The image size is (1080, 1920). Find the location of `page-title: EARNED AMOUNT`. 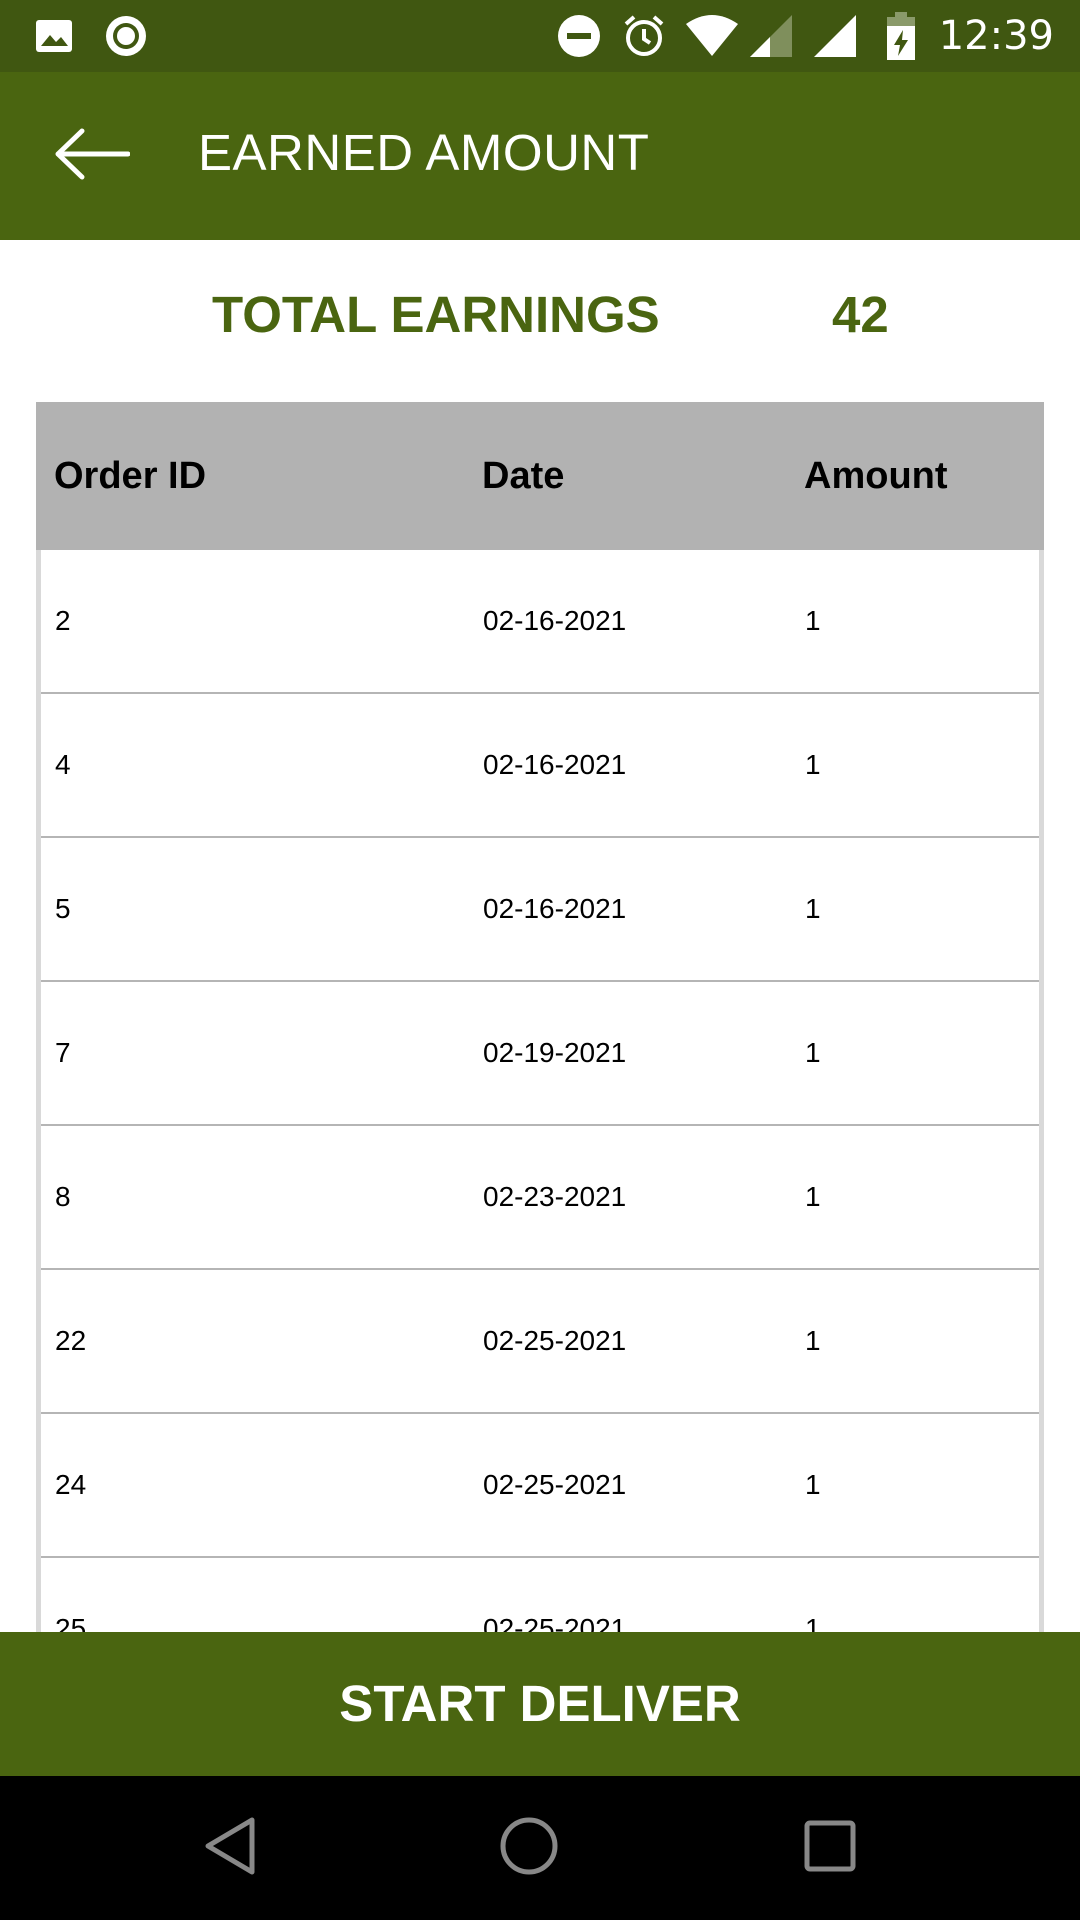

page-title: EARNED AMOUNT is located at coordinates (424, 152).